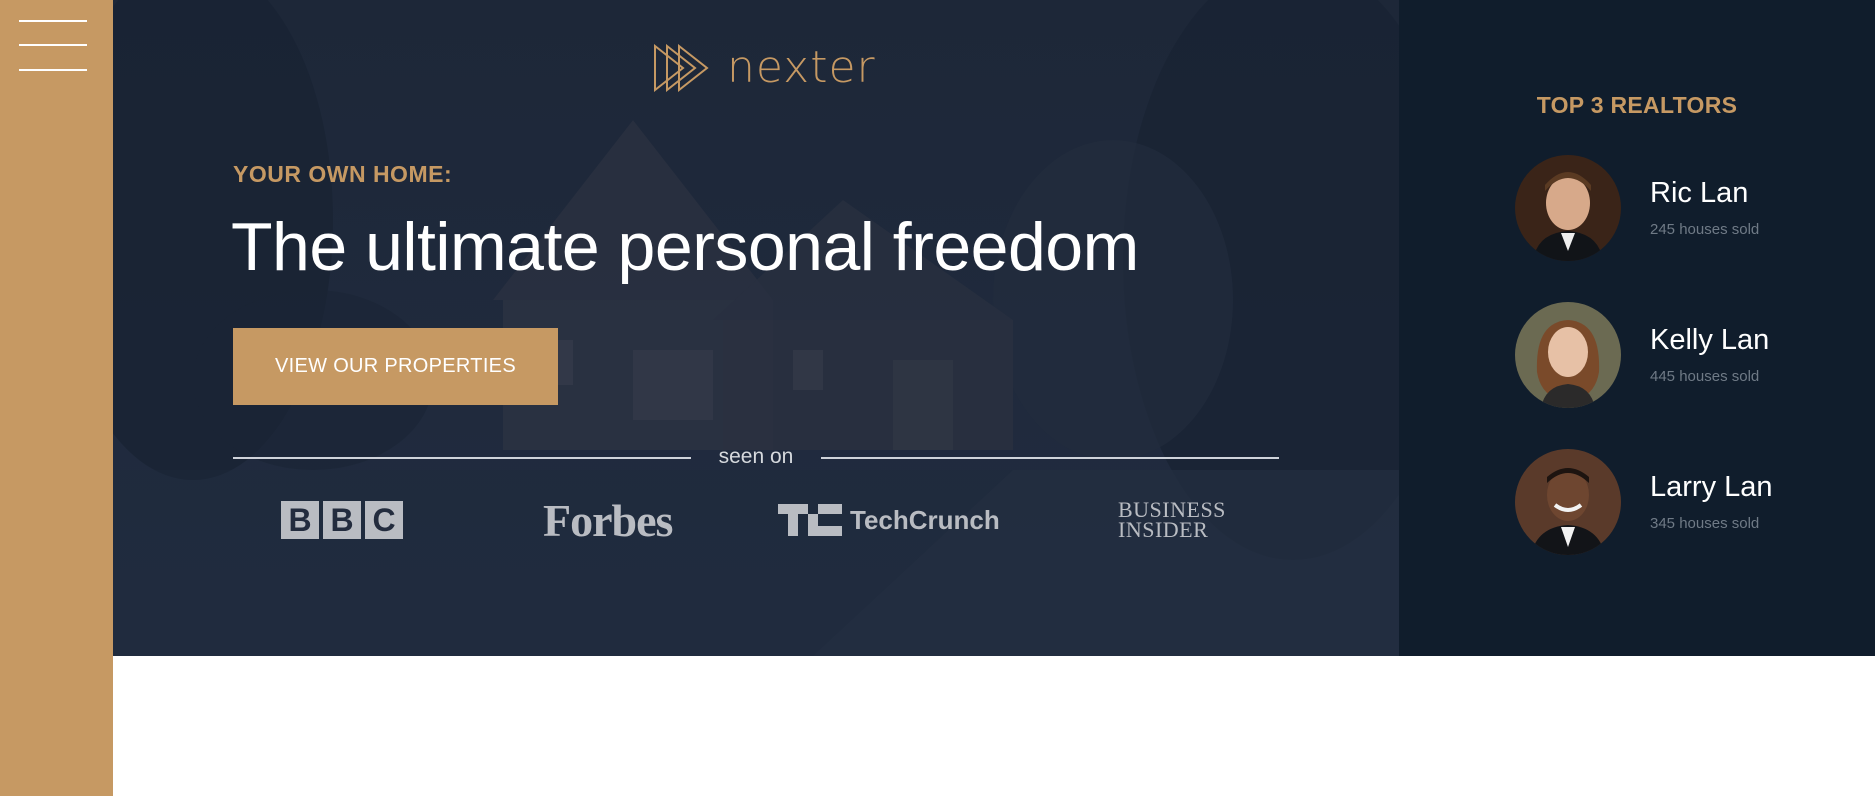  I want to click on bbc-letter: C, so click(384, 520).